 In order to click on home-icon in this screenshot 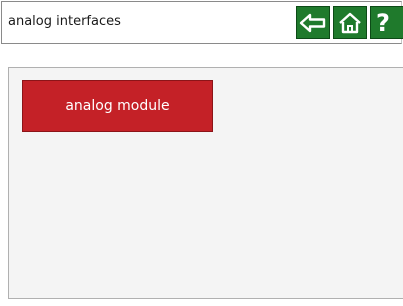, I will do `click(350, 22)`.